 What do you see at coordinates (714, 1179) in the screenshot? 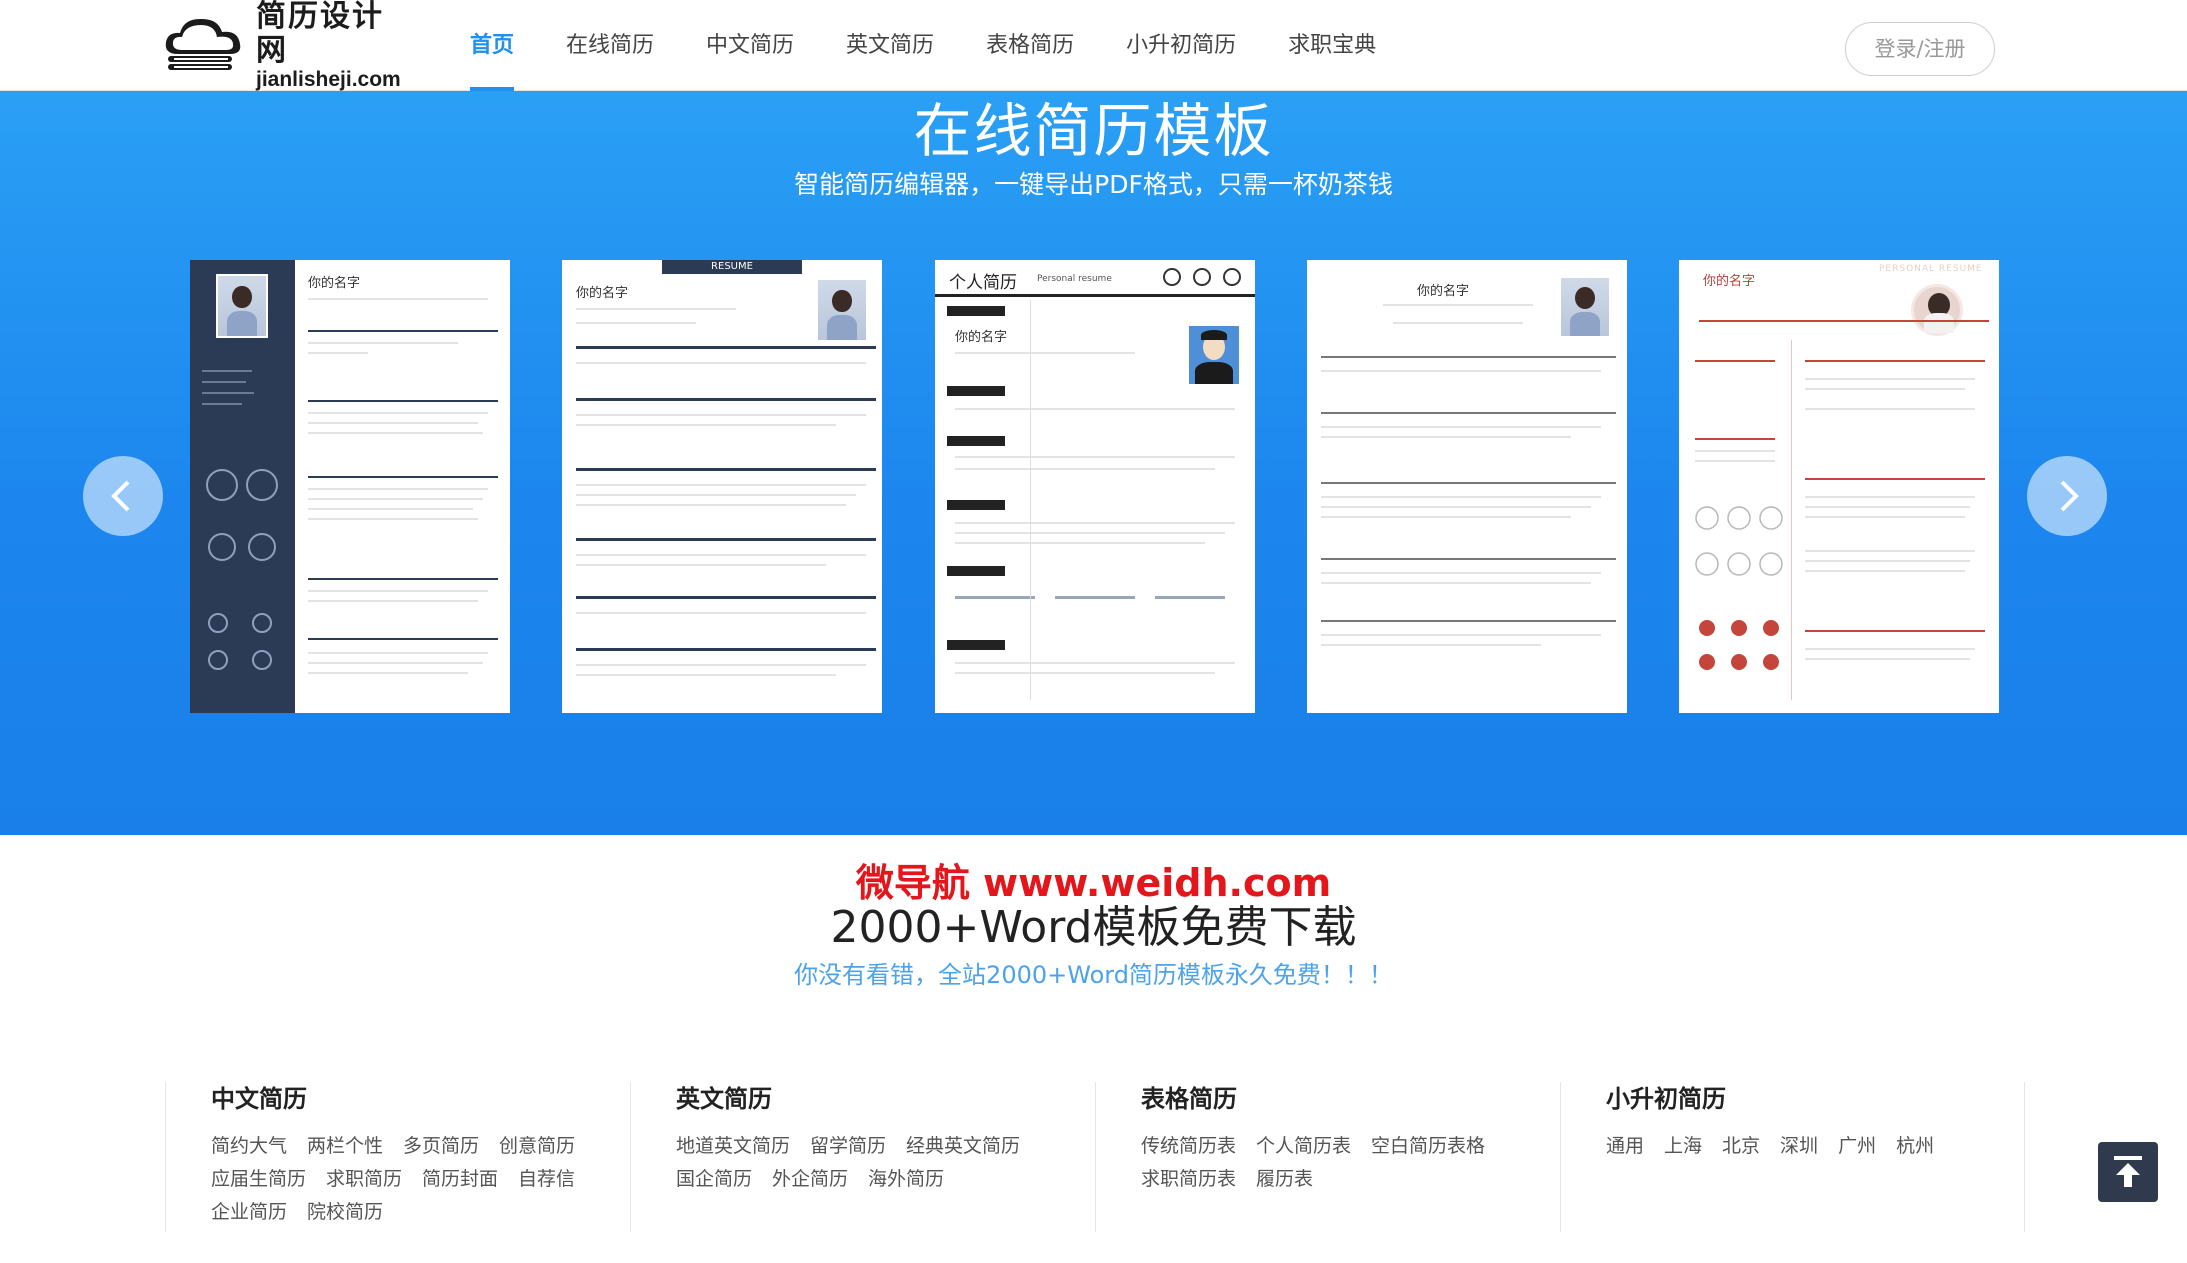
I see `category-link: 国企简历` at bounding box center [714, 1179].